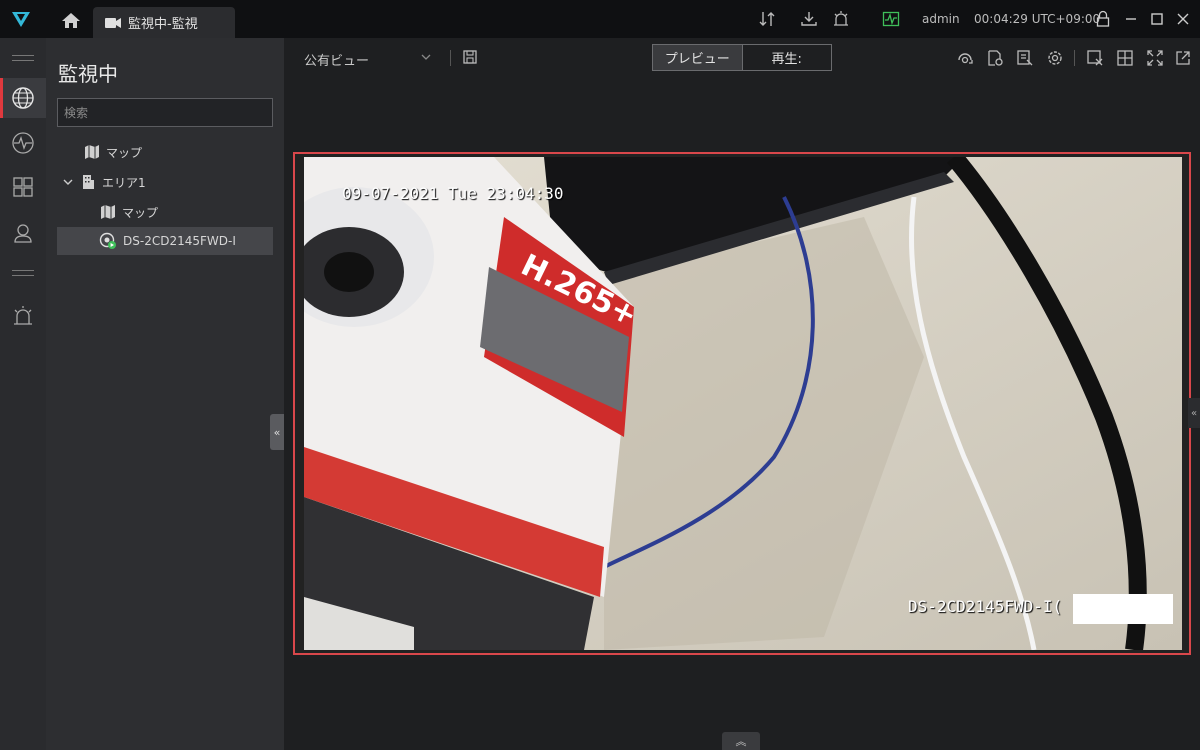 The height and width of the screenshot is (750, 1200). Describe the element at coordinates (1194, 413) in the screenshot. I see `expand-right-panel-button: «` at that location.